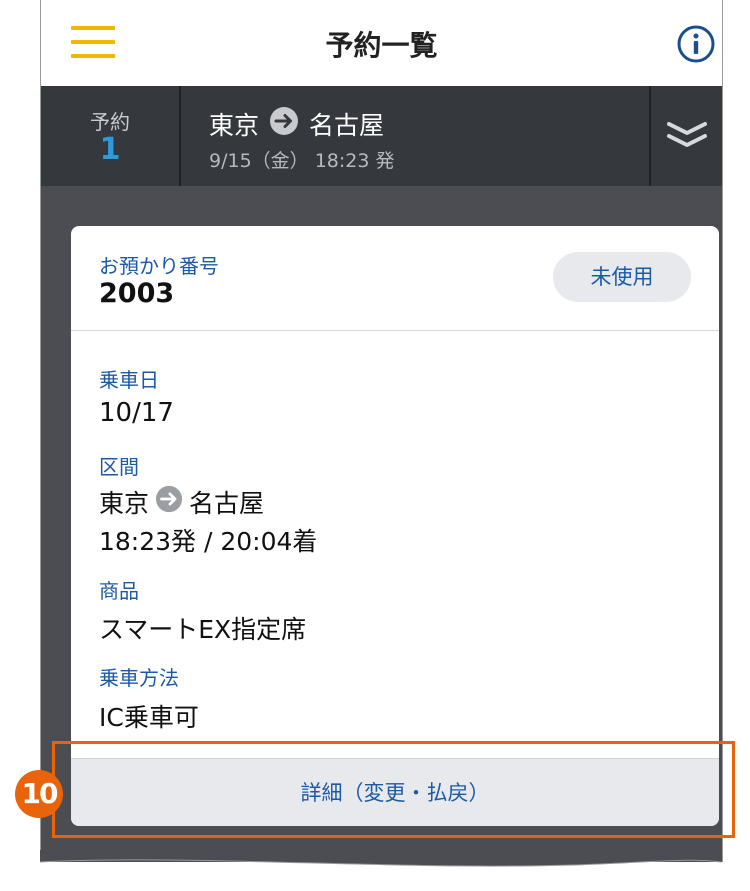 This screenshot has height=891, width=750. I want to click on route-label: 区間, so click(119, 467).